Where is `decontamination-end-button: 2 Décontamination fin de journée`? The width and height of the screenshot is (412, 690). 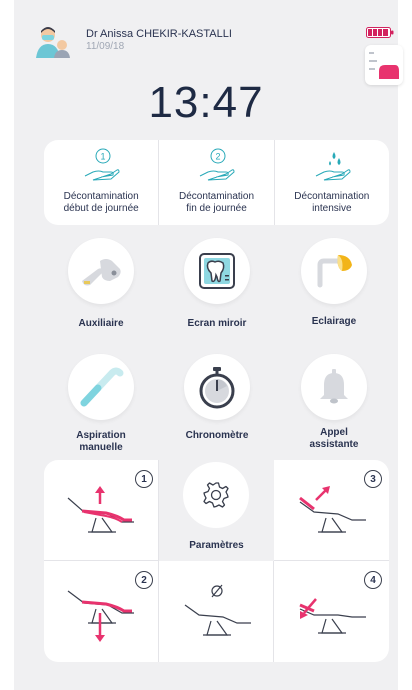 decontamination-end-button: 2 Décontamination fin de journée is located at coordinates (217, 182).